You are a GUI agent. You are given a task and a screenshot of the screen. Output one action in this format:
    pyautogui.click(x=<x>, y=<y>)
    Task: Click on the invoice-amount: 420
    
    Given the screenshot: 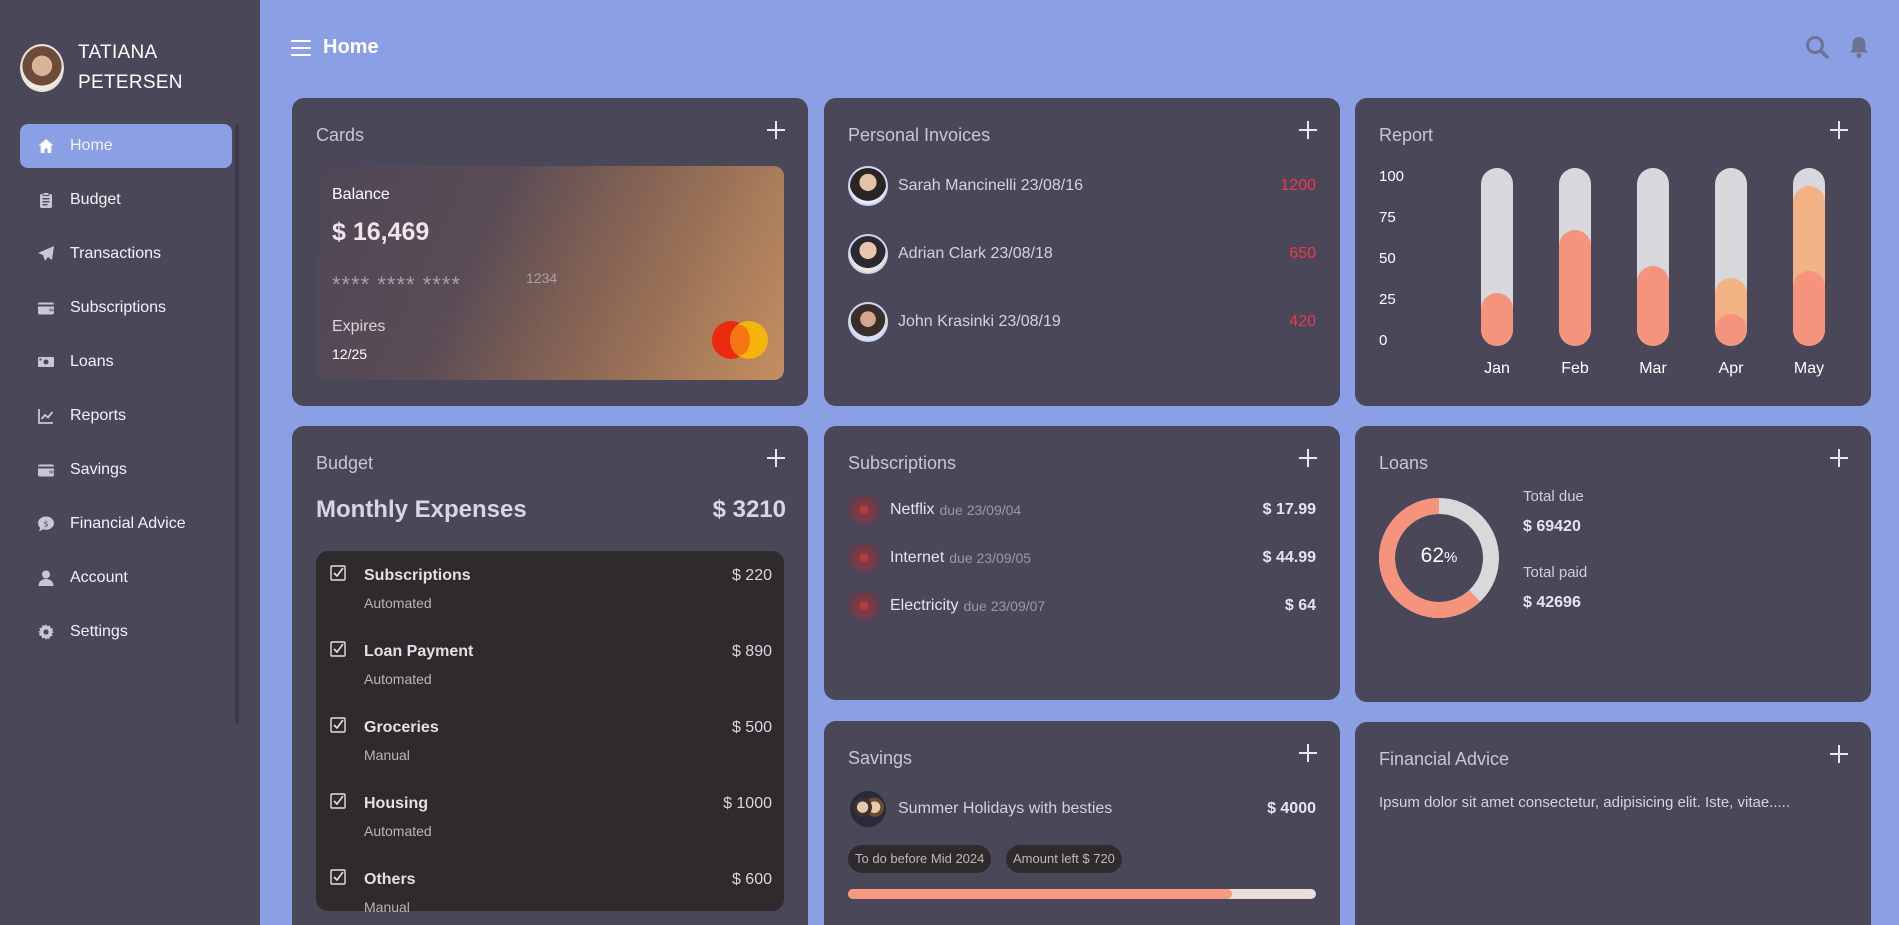 What is the action you would take?
    pyautogui.click(x=1302, y=321)
    